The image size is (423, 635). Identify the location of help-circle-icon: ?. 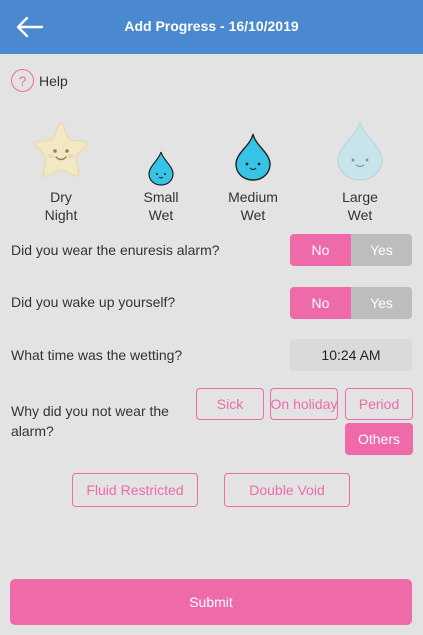
(22, 80).